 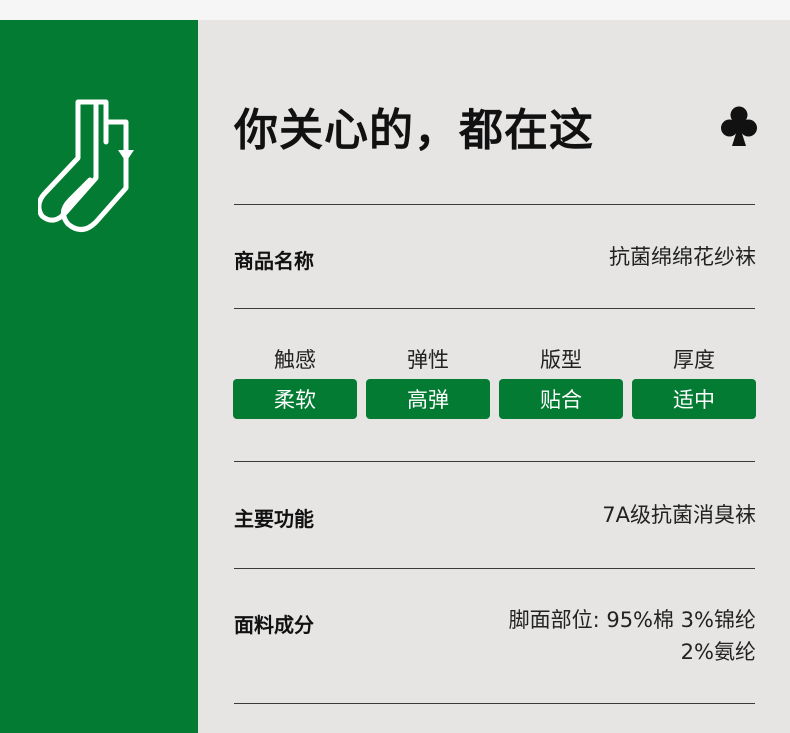 What do you see at coordinates (86, 165) in the screenshot?
I see `sock-icon` at bounding box center [86, 165].